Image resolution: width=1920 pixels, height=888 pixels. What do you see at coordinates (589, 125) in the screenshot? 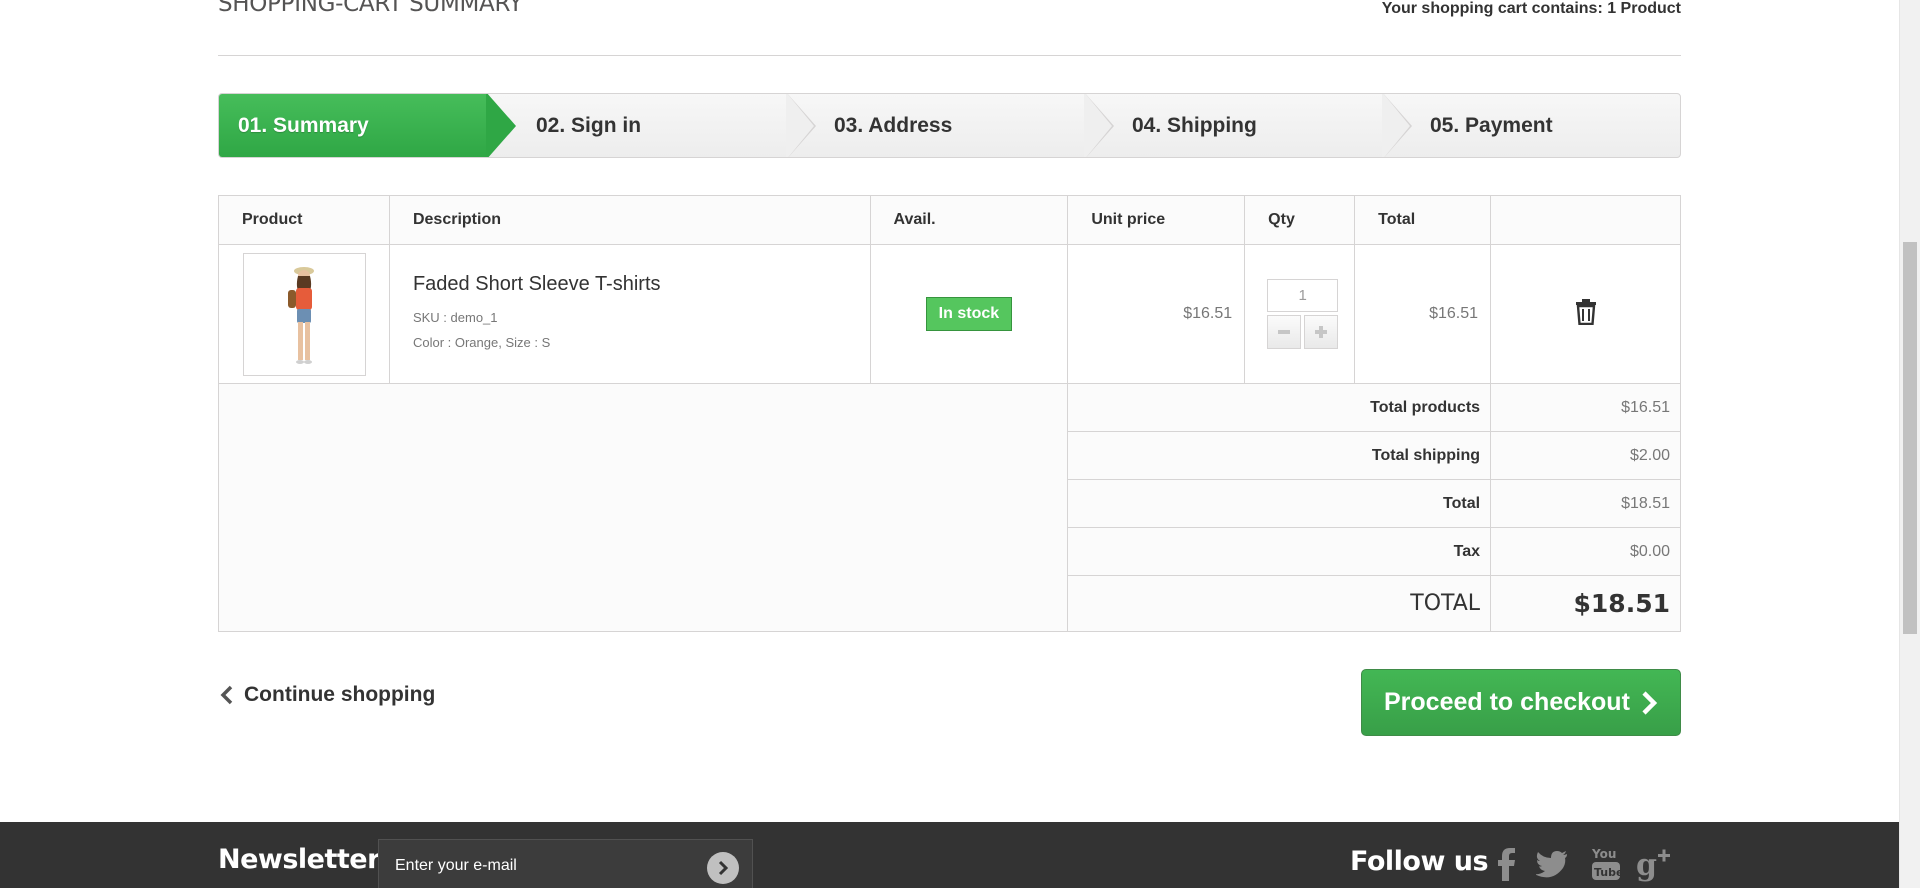
I see `step-label: 02. Sign in` at bounding box center [589, 125].